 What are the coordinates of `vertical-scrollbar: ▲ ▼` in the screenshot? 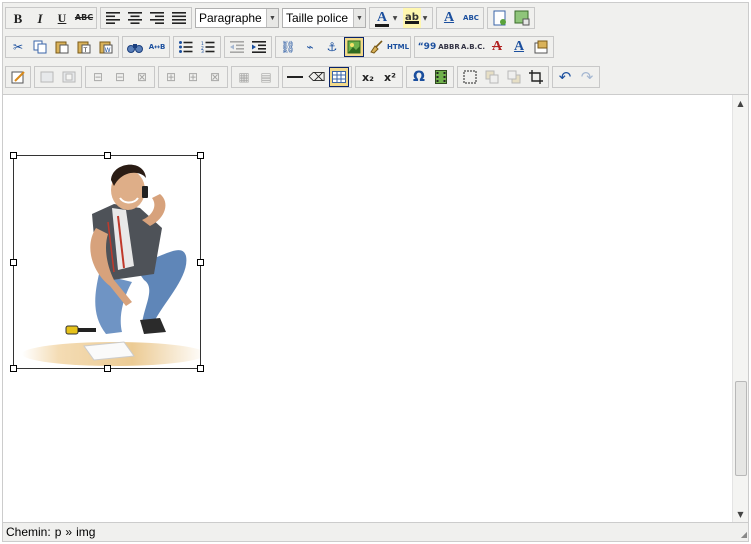 It's located at (740, 308).